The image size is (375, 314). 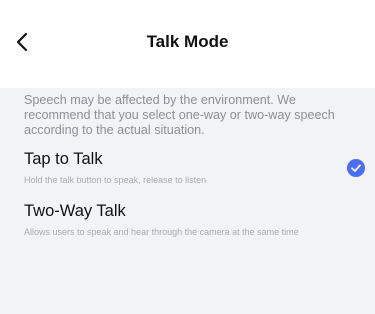 I want to click on option-title: Two-Way Talk, so click(x=75, y=211).